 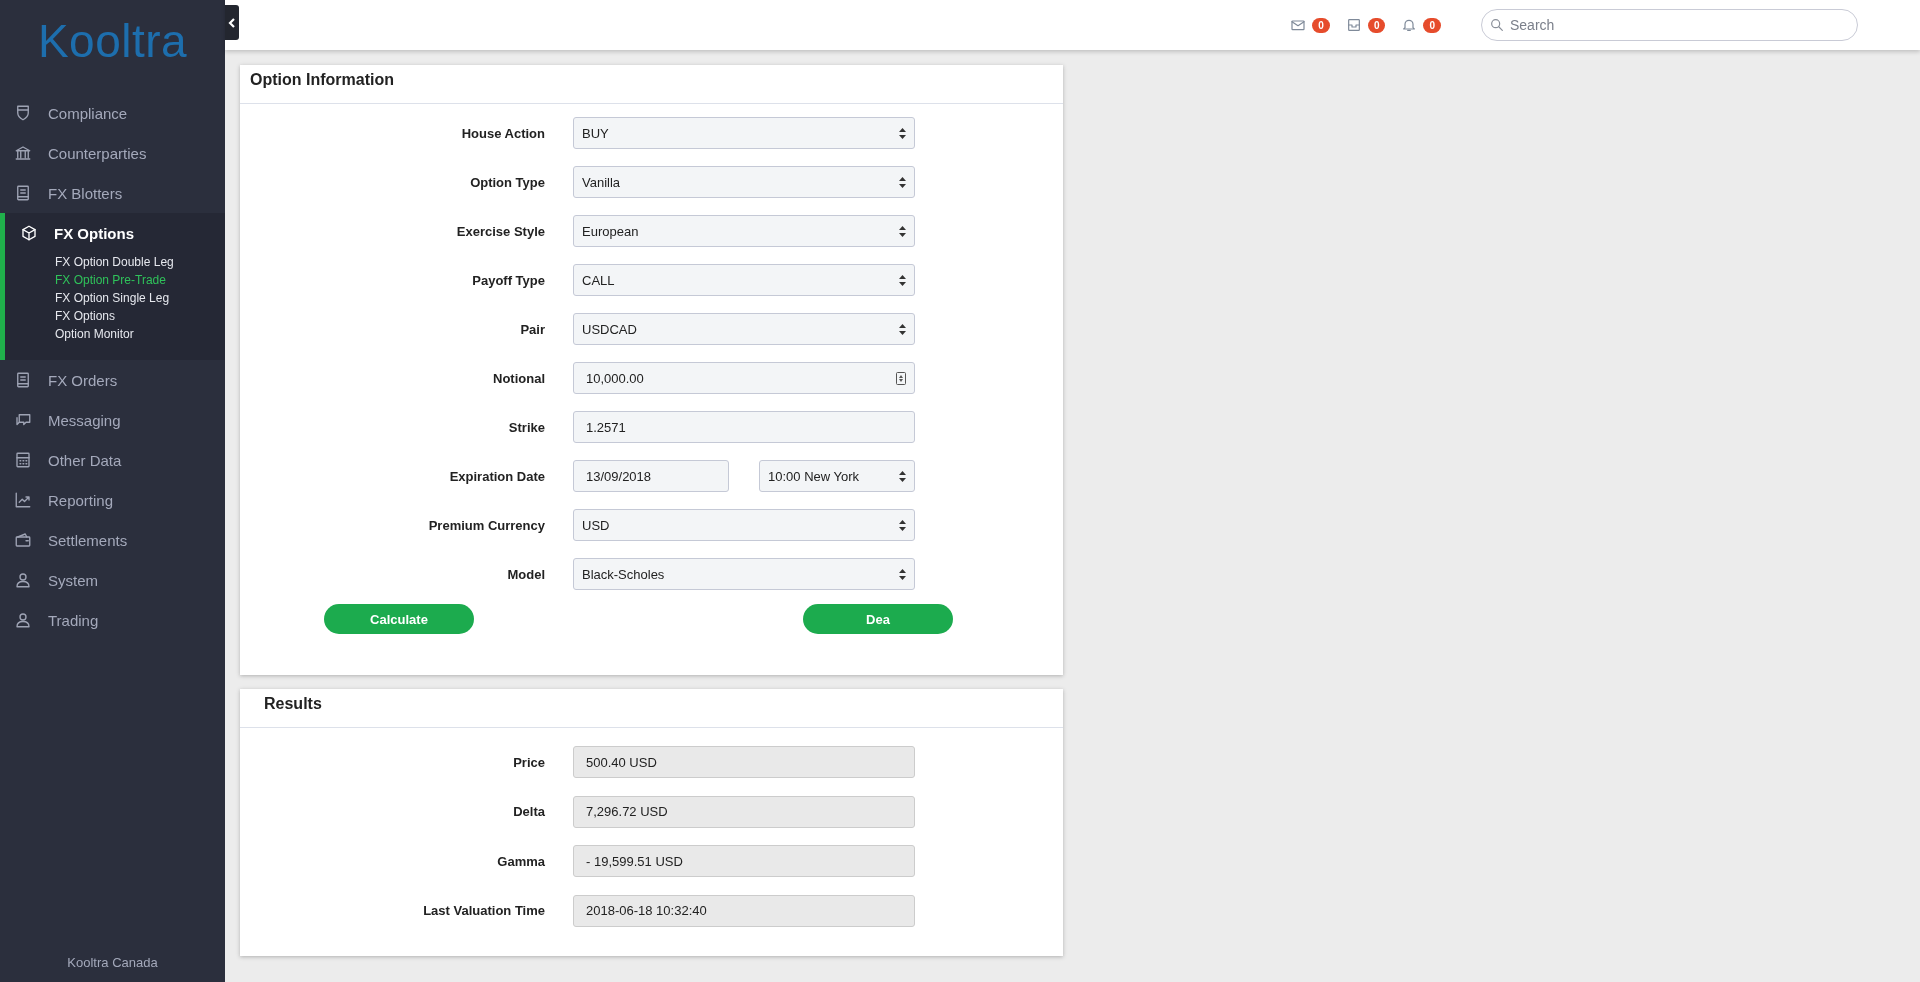 What do you see at coordinates (23, 500) in the screenshot?
I see `chart-icon` at bounding box center [23, 500].